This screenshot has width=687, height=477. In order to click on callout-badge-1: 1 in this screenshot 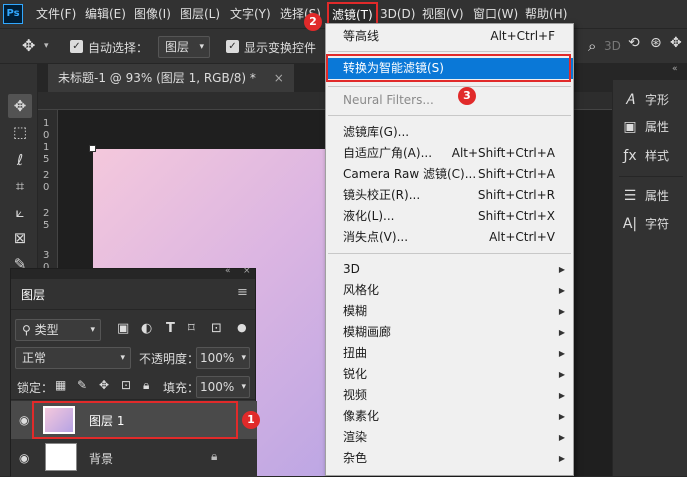, I will do `click(251, 420)`.